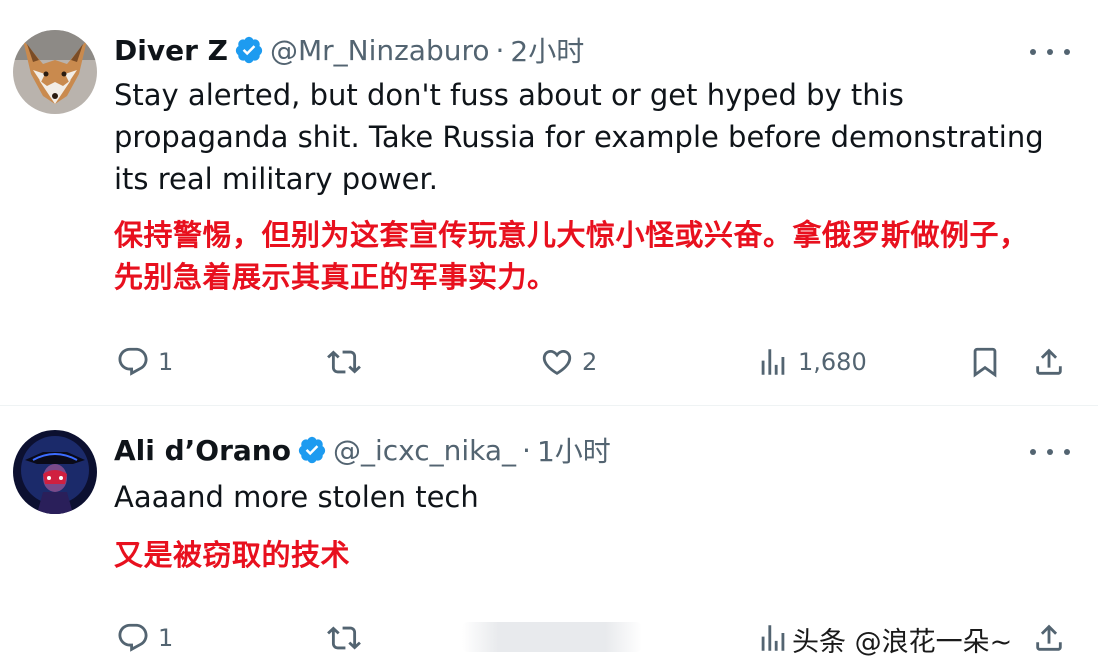 This screenshot has width=1098, height=672. I want to click on tweet-header: Diver Z @Mr_Ninzaburo · 2小时, so click(349, 50).